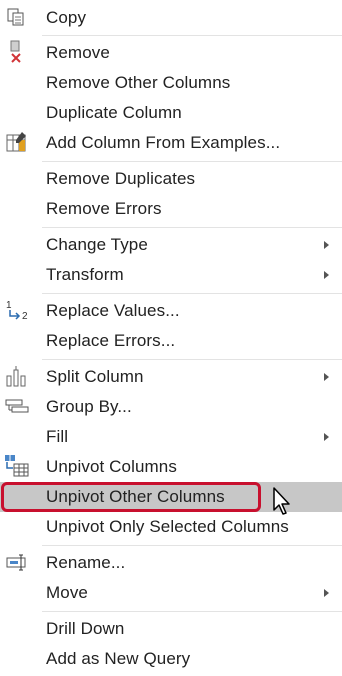  Describe the element at coordinates (171, 437) in the screenshot. I see `menu-item-fill: Fill` at that location.